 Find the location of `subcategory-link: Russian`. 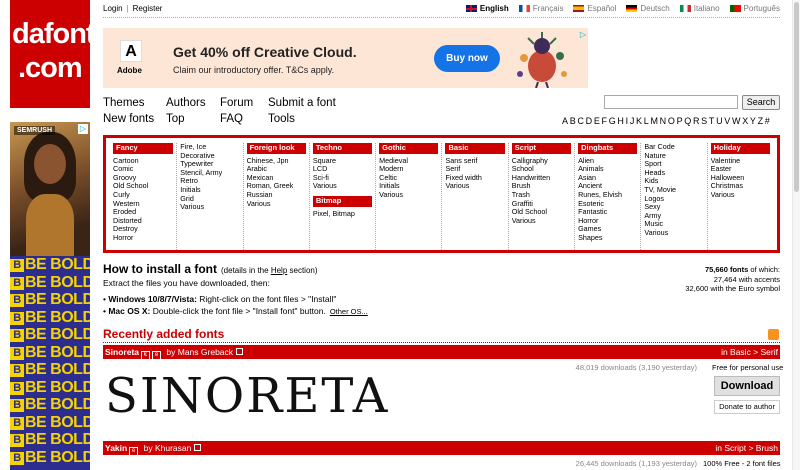

subcategory-link: Russian is located at coordinates (276, 195).